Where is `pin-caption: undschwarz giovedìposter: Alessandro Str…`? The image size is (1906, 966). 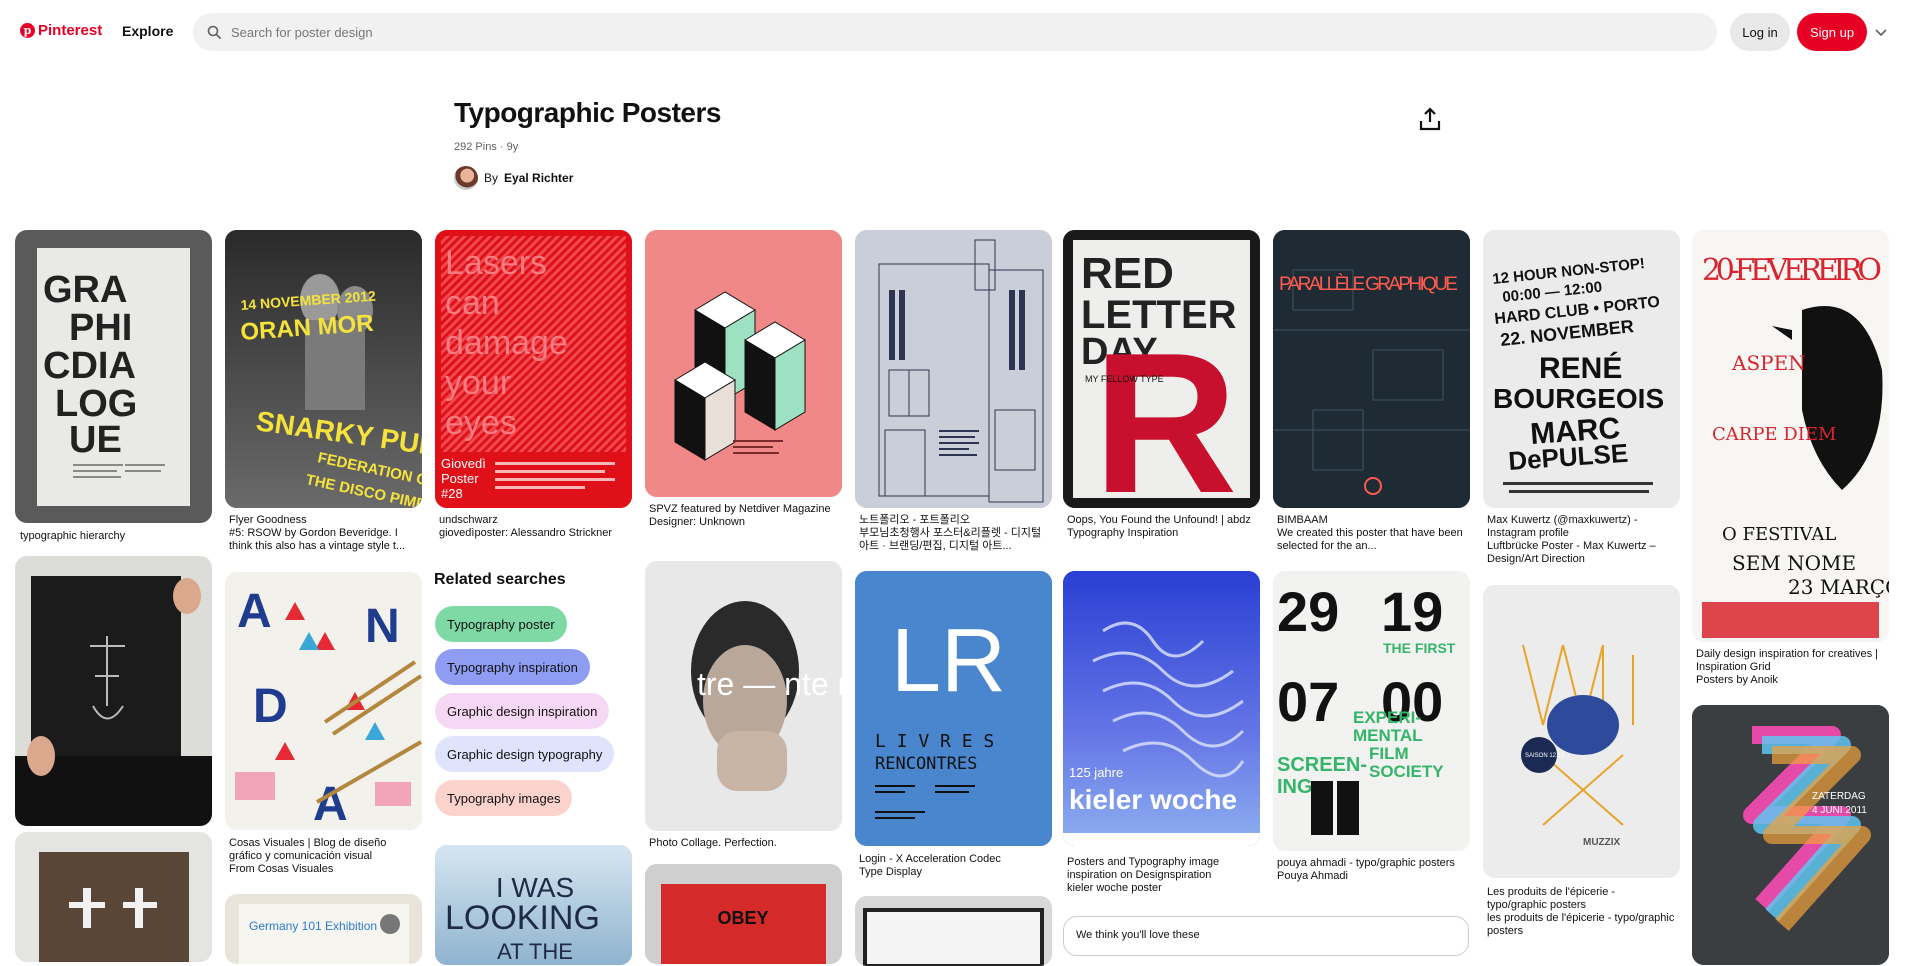 pin-caption: undschwarz giovedìposter: Alessandro Str… is located at coordinates (534, 527).